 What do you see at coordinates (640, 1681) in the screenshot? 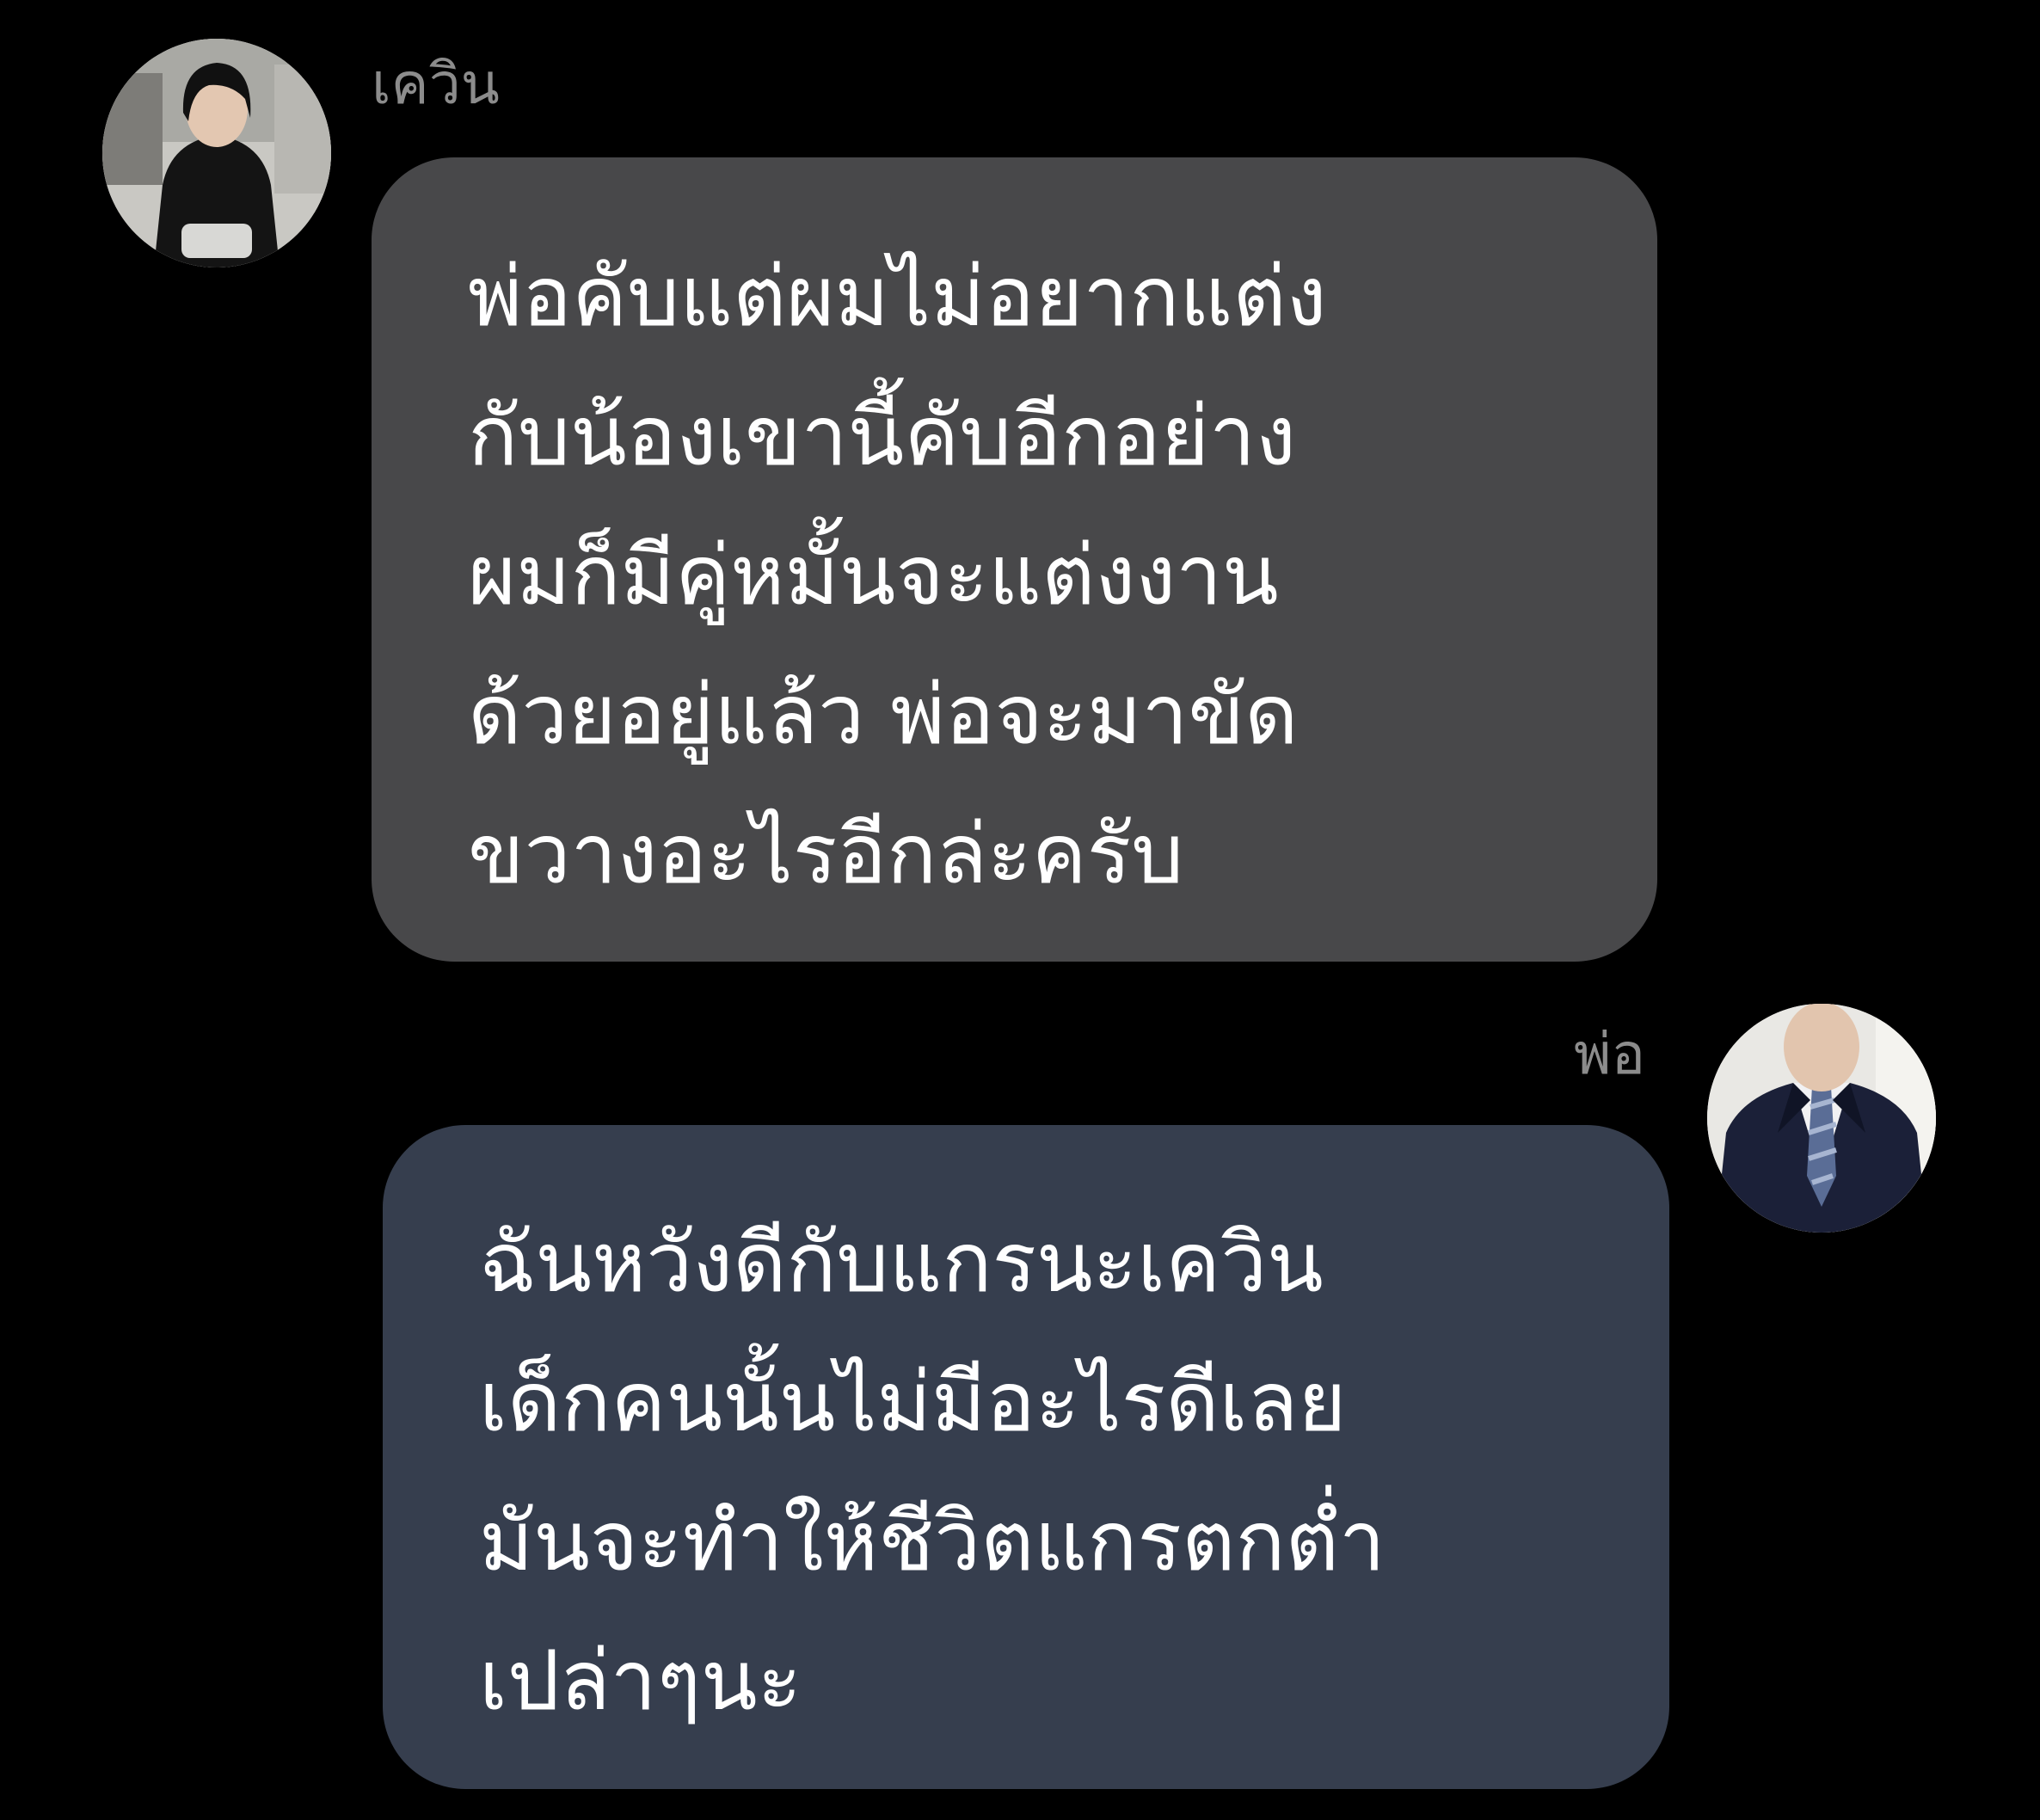
I see `message-line: เปล่าๆนะ` at bounding box center [640, 1681].